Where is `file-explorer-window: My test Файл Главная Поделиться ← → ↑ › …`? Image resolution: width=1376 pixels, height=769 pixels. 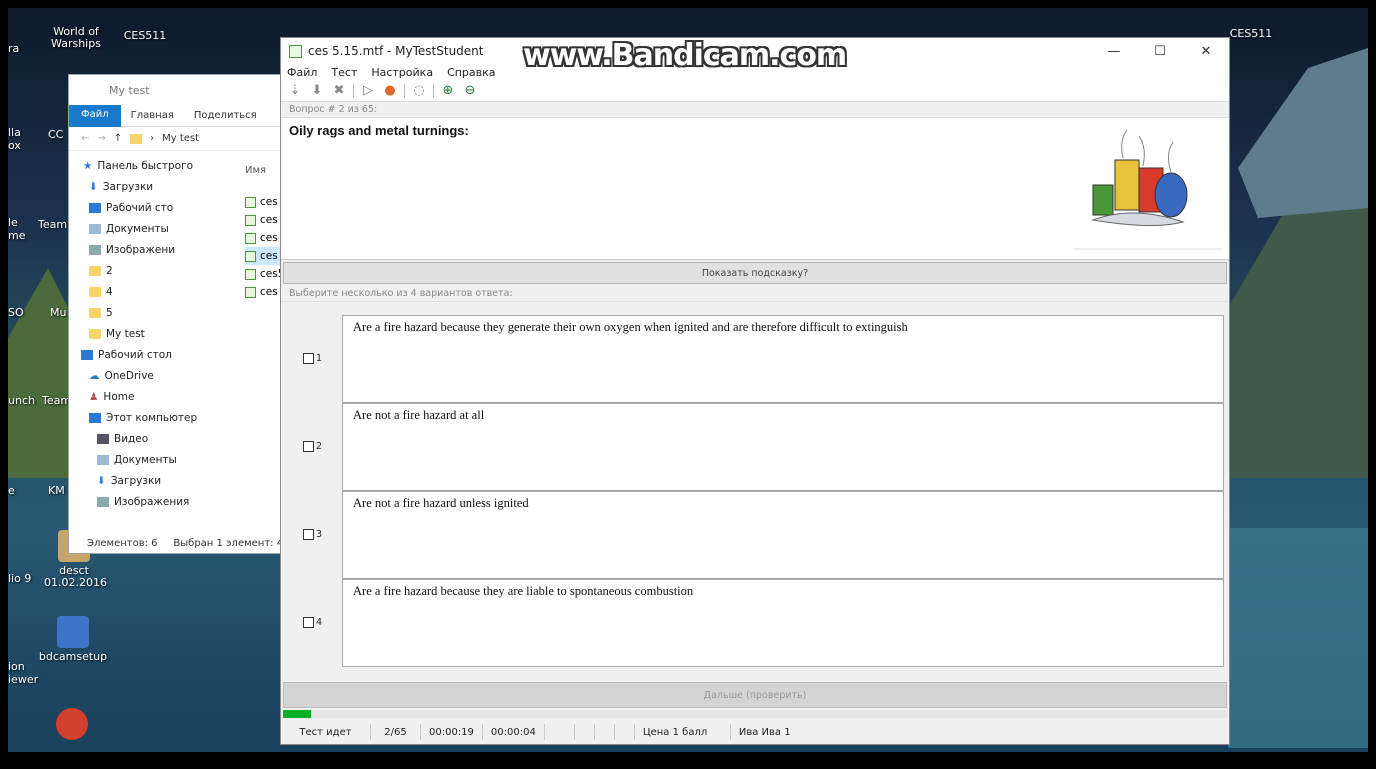
file-explorer-window: My test Файл Главная Поделиться ← → ↑ › … is located at coordinates (191, 314).